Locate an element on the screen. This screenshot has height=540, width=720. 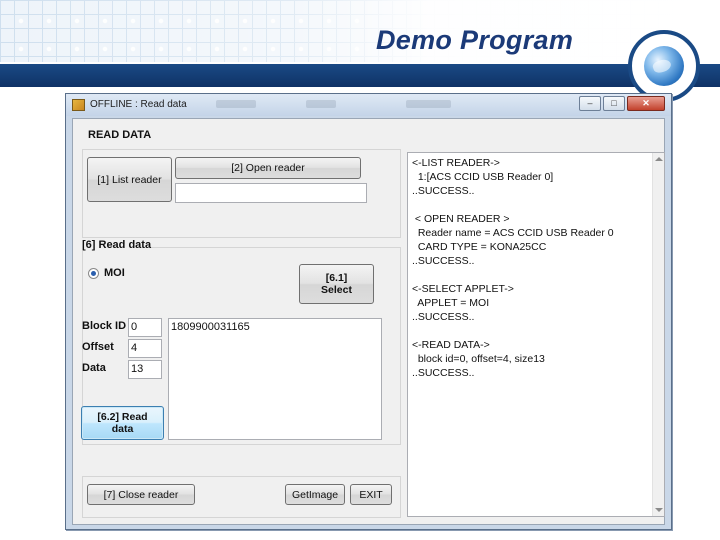
read-data-button: [6.2] Read data is located at coordinates (122, 423).